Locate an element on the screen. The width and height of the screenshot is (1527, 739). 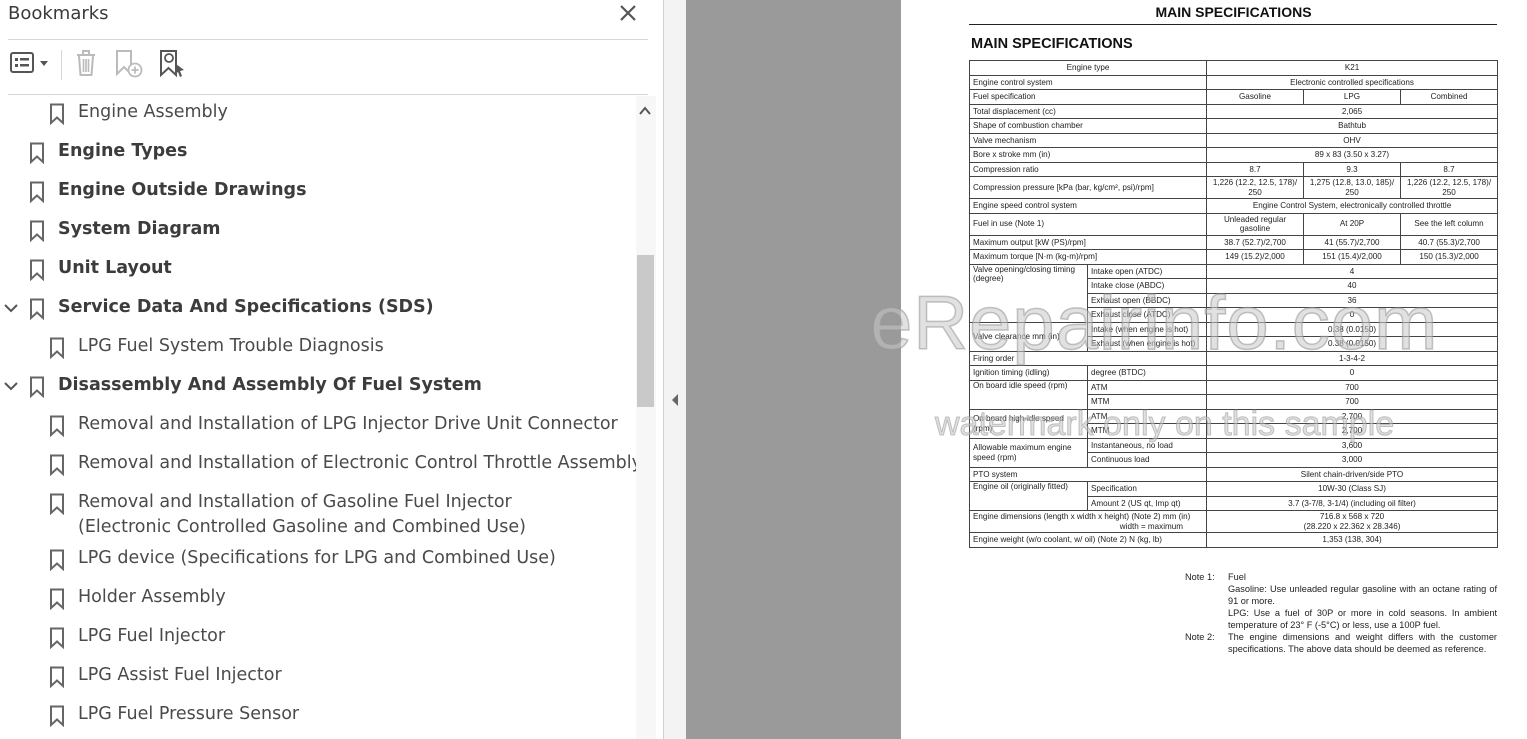
collapse-panel-icon is located at coordinates (675, 400).